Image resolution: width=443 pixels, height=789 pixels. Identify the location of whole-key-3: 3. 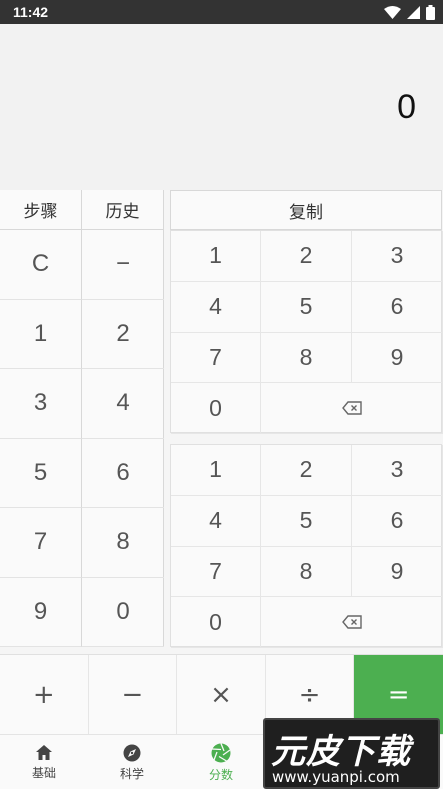
(41, 404).